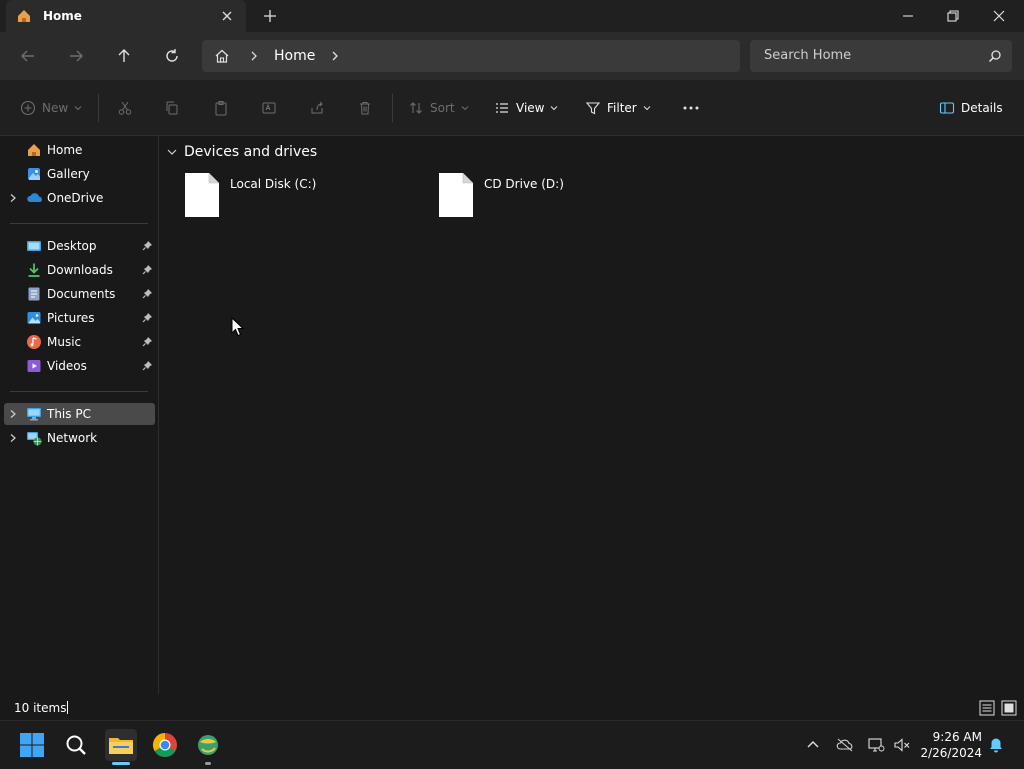 The image size is (1024, 769). Describe the element at coordinates (79, 366) in the screenshot. I see `sidebar-item-videos: Videos` at that location.